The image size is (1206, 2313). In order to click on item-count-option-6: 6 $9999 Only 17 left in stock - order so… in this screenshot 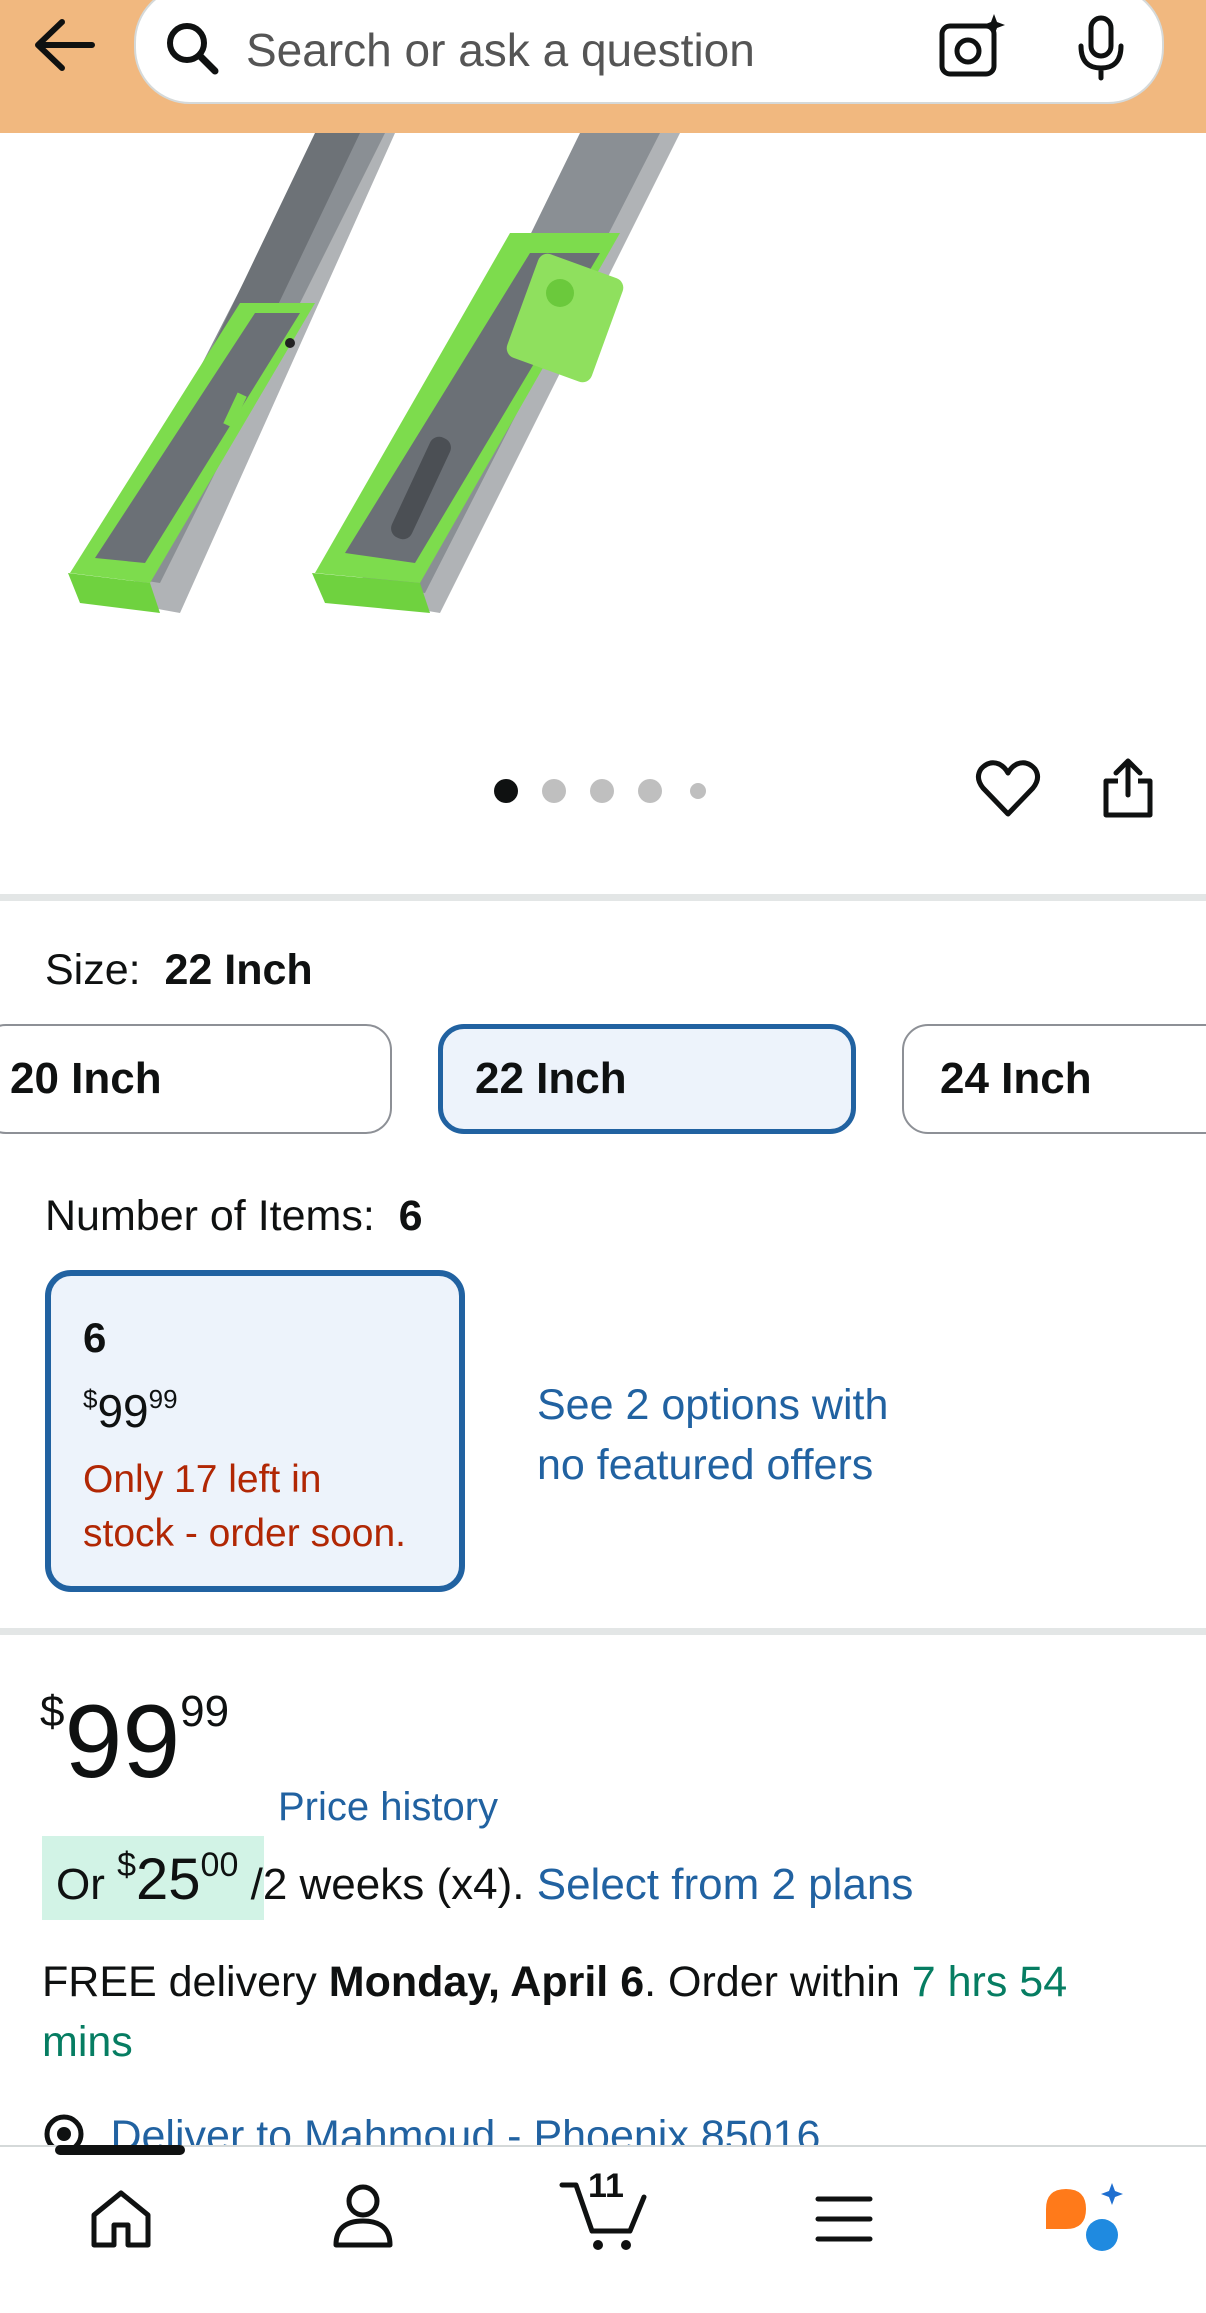, I will do `click(255, 1431)`.